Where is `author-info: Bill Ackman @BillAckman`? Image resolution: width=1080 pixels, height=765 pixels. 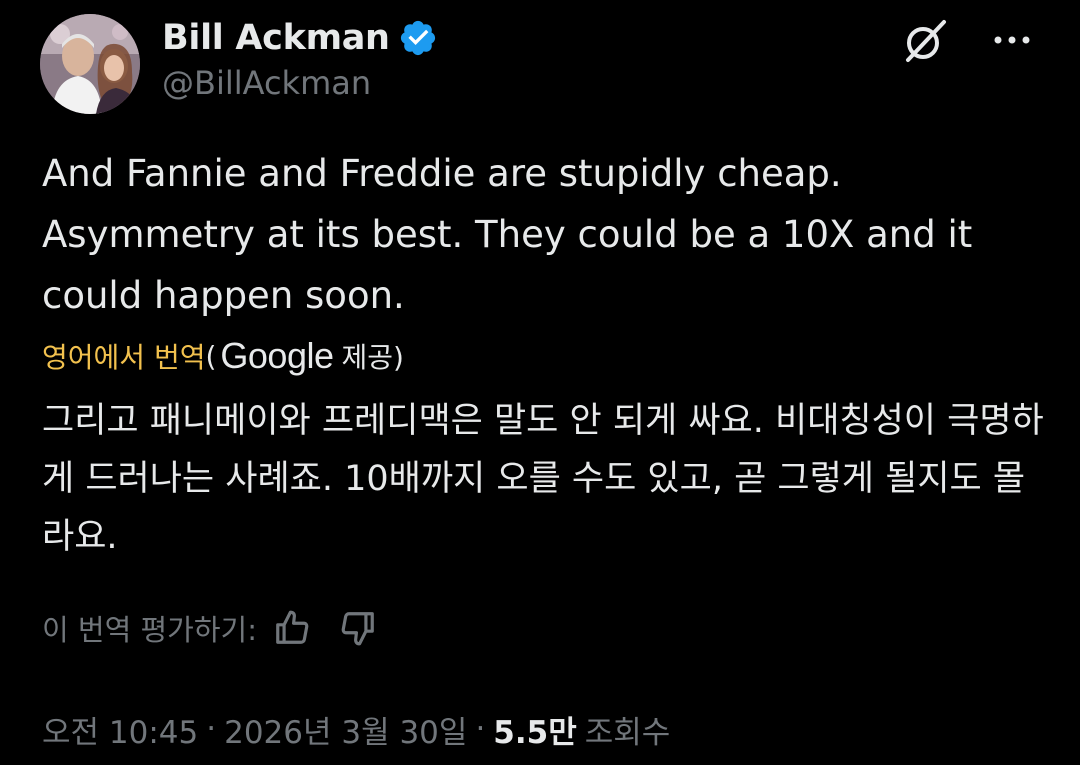 author-info: Bill Ackman @BillAckman is located at coordinates (300, 59).